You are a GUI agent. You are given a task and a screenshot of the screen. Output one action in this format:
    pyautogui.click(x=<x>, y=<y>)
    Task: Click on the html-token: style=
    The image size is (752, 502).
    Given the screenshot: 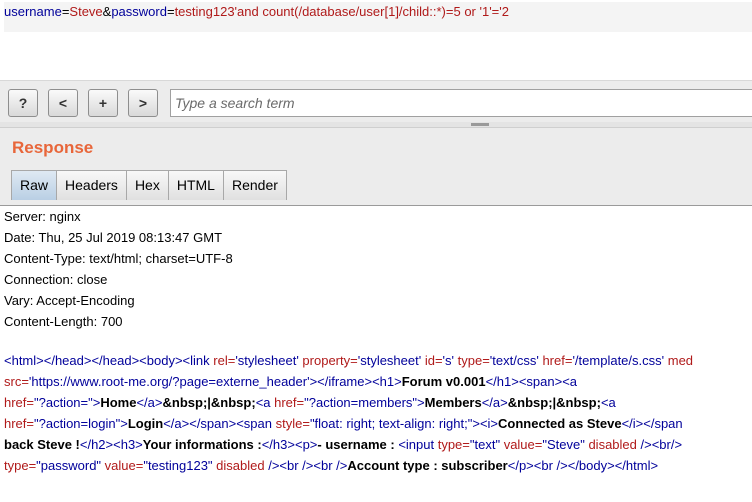 What is the action you would take?
    pyautogui.click(x=292, y=423)
    